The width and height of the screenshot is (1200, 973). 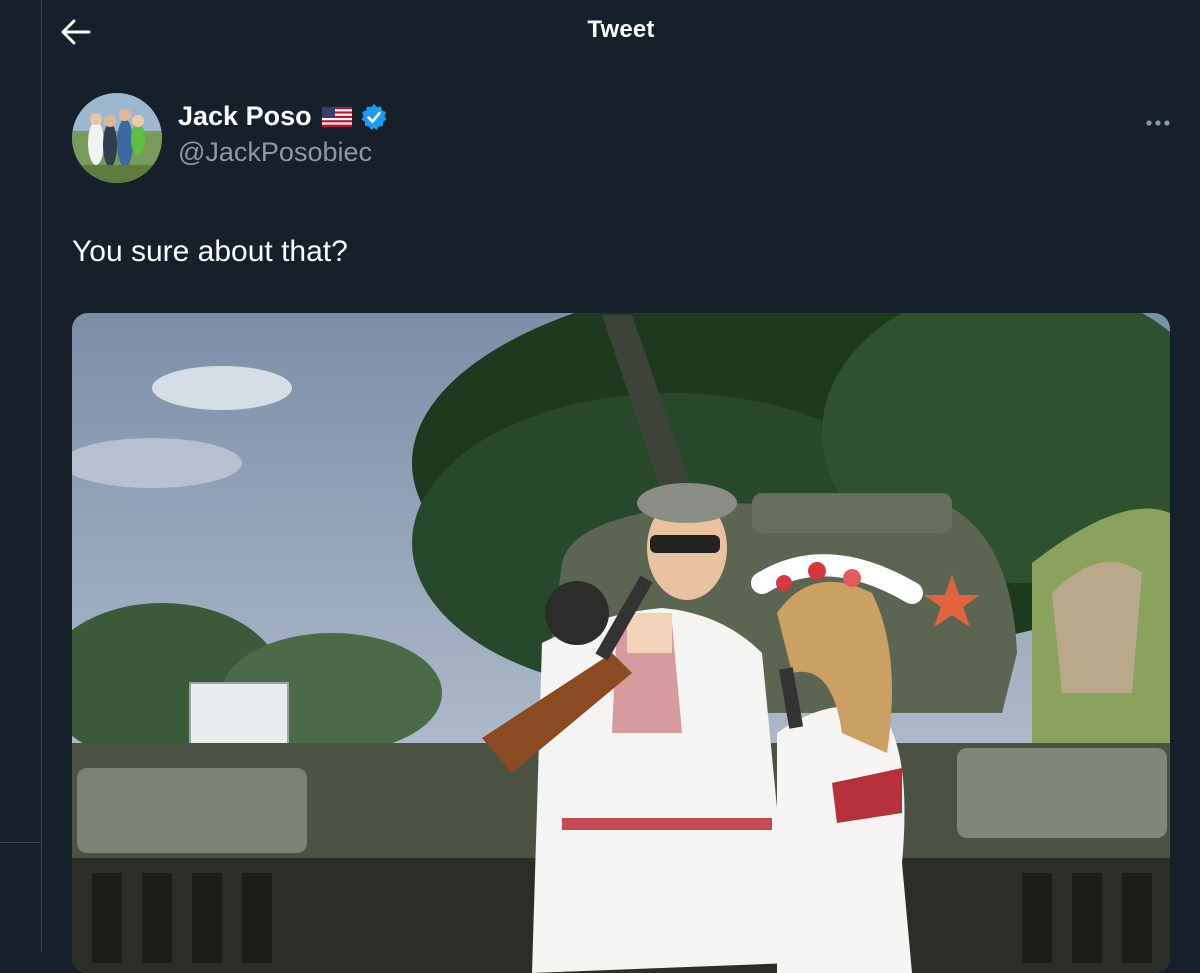 What do you see at coordinates (245, 116) in the screenshot?
I see `display-name: Jack Poso` at bounding box center [245, 116].